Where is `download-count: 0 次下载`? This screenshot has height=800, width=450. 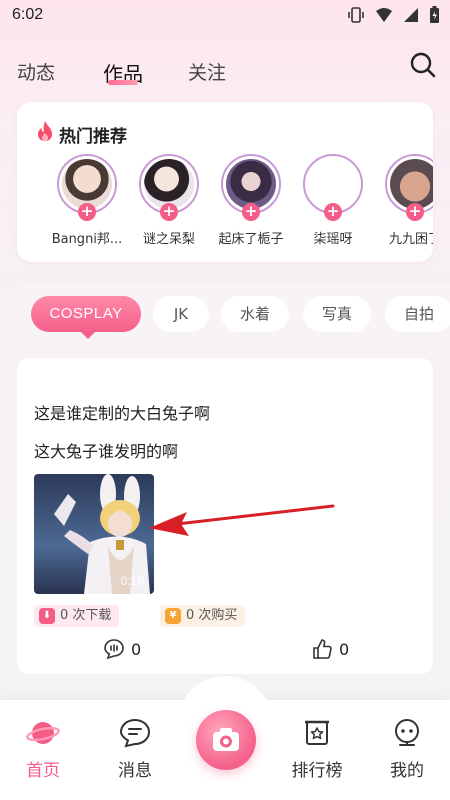
download-count: 0 次下载 is located at coordinates (86, 615).